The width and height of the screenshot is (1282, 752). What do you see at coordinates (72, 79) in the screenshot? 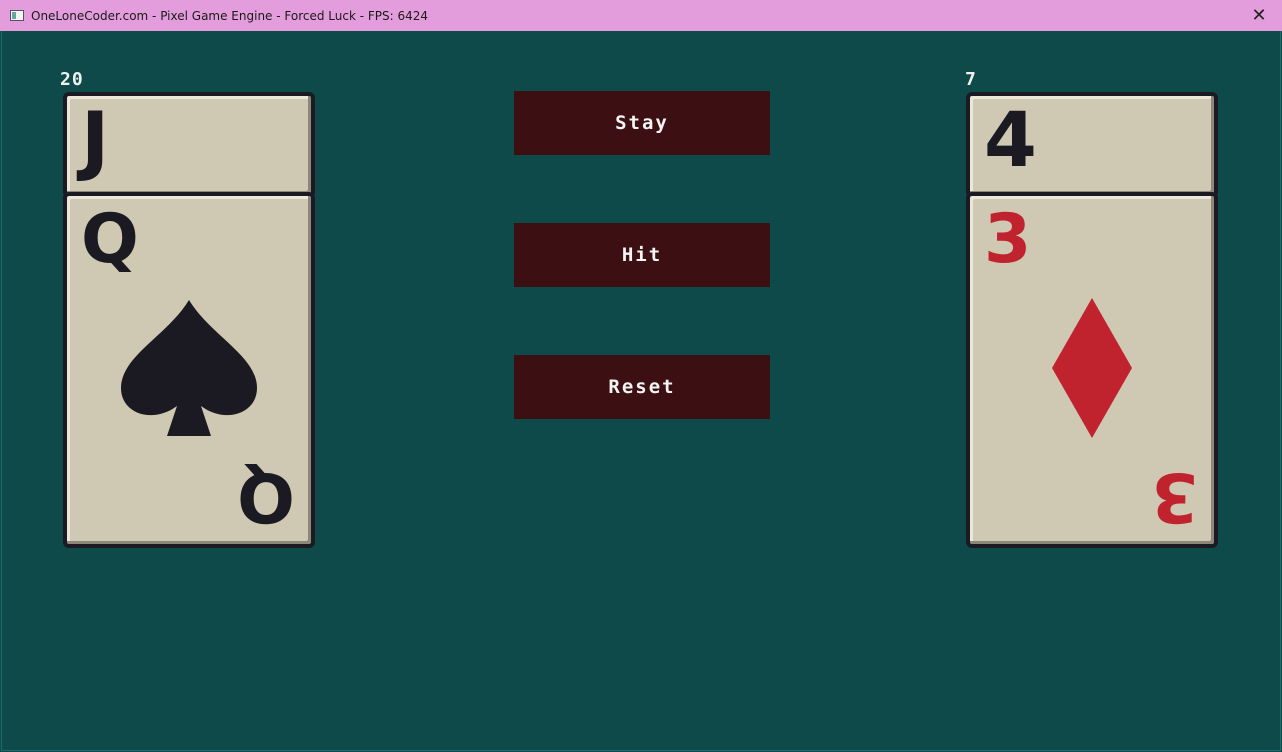
I see `player-score: 20` at bounding box center [72, 79].